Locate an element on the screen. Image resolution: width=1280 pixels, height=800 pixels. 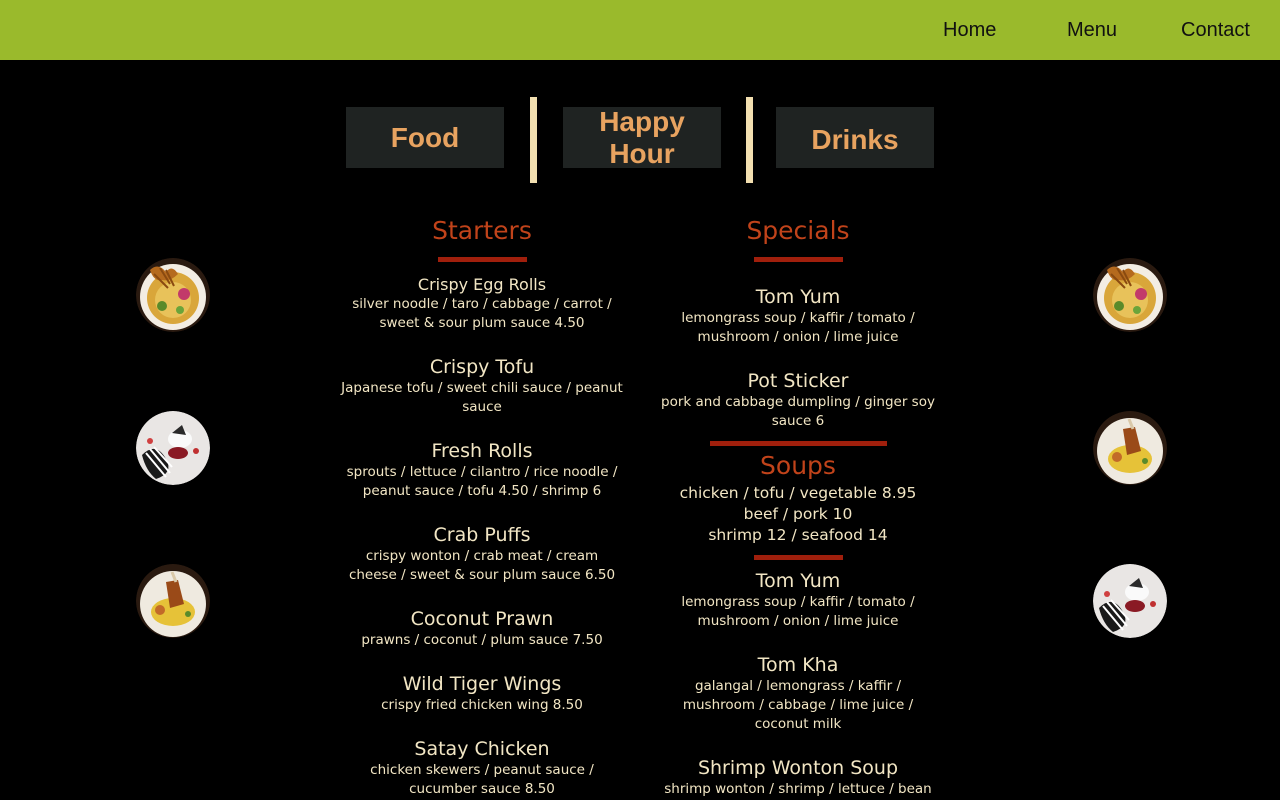
soups-heading: Soups is located at coordinates (798, 465).